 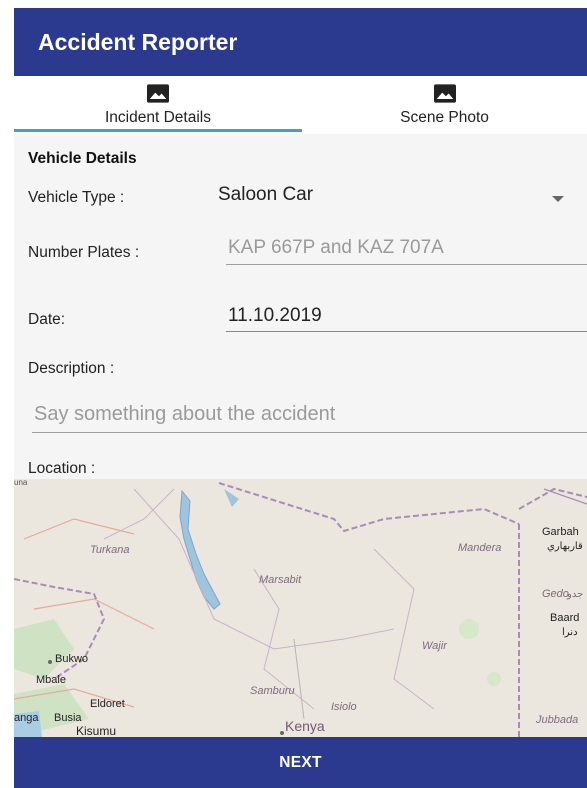 I want to click on description-input: Say something about the accident, so click(x=309, y=414).